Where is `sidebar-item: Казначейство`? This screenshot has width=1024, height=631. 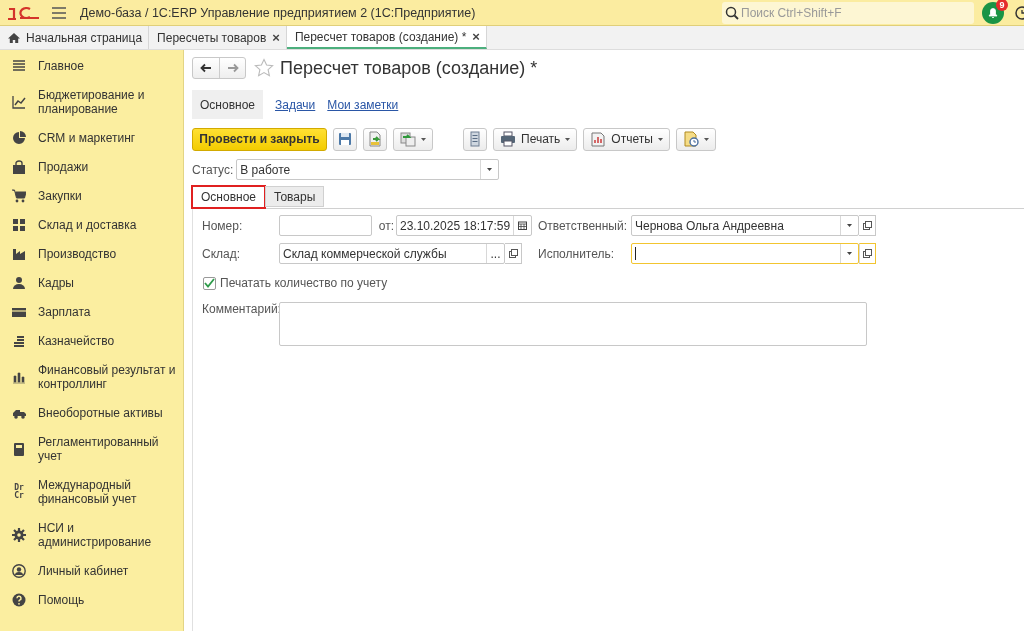
sidebar-item: Казначейство is located at coordinates (107, 340).